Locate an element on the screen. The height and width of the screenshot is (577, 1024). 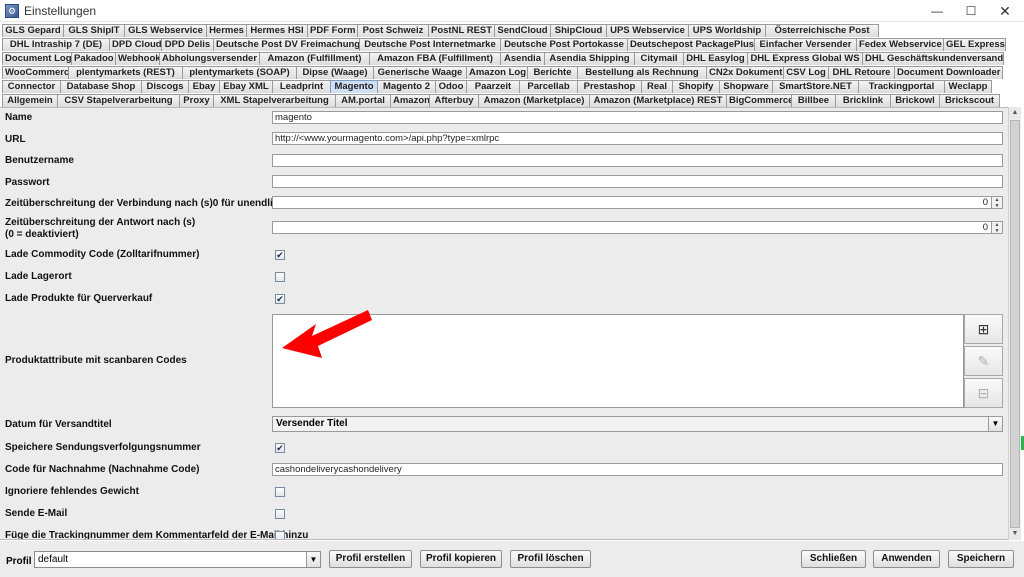
tab-hermes: Hermes is located at coordinates (226, 30).